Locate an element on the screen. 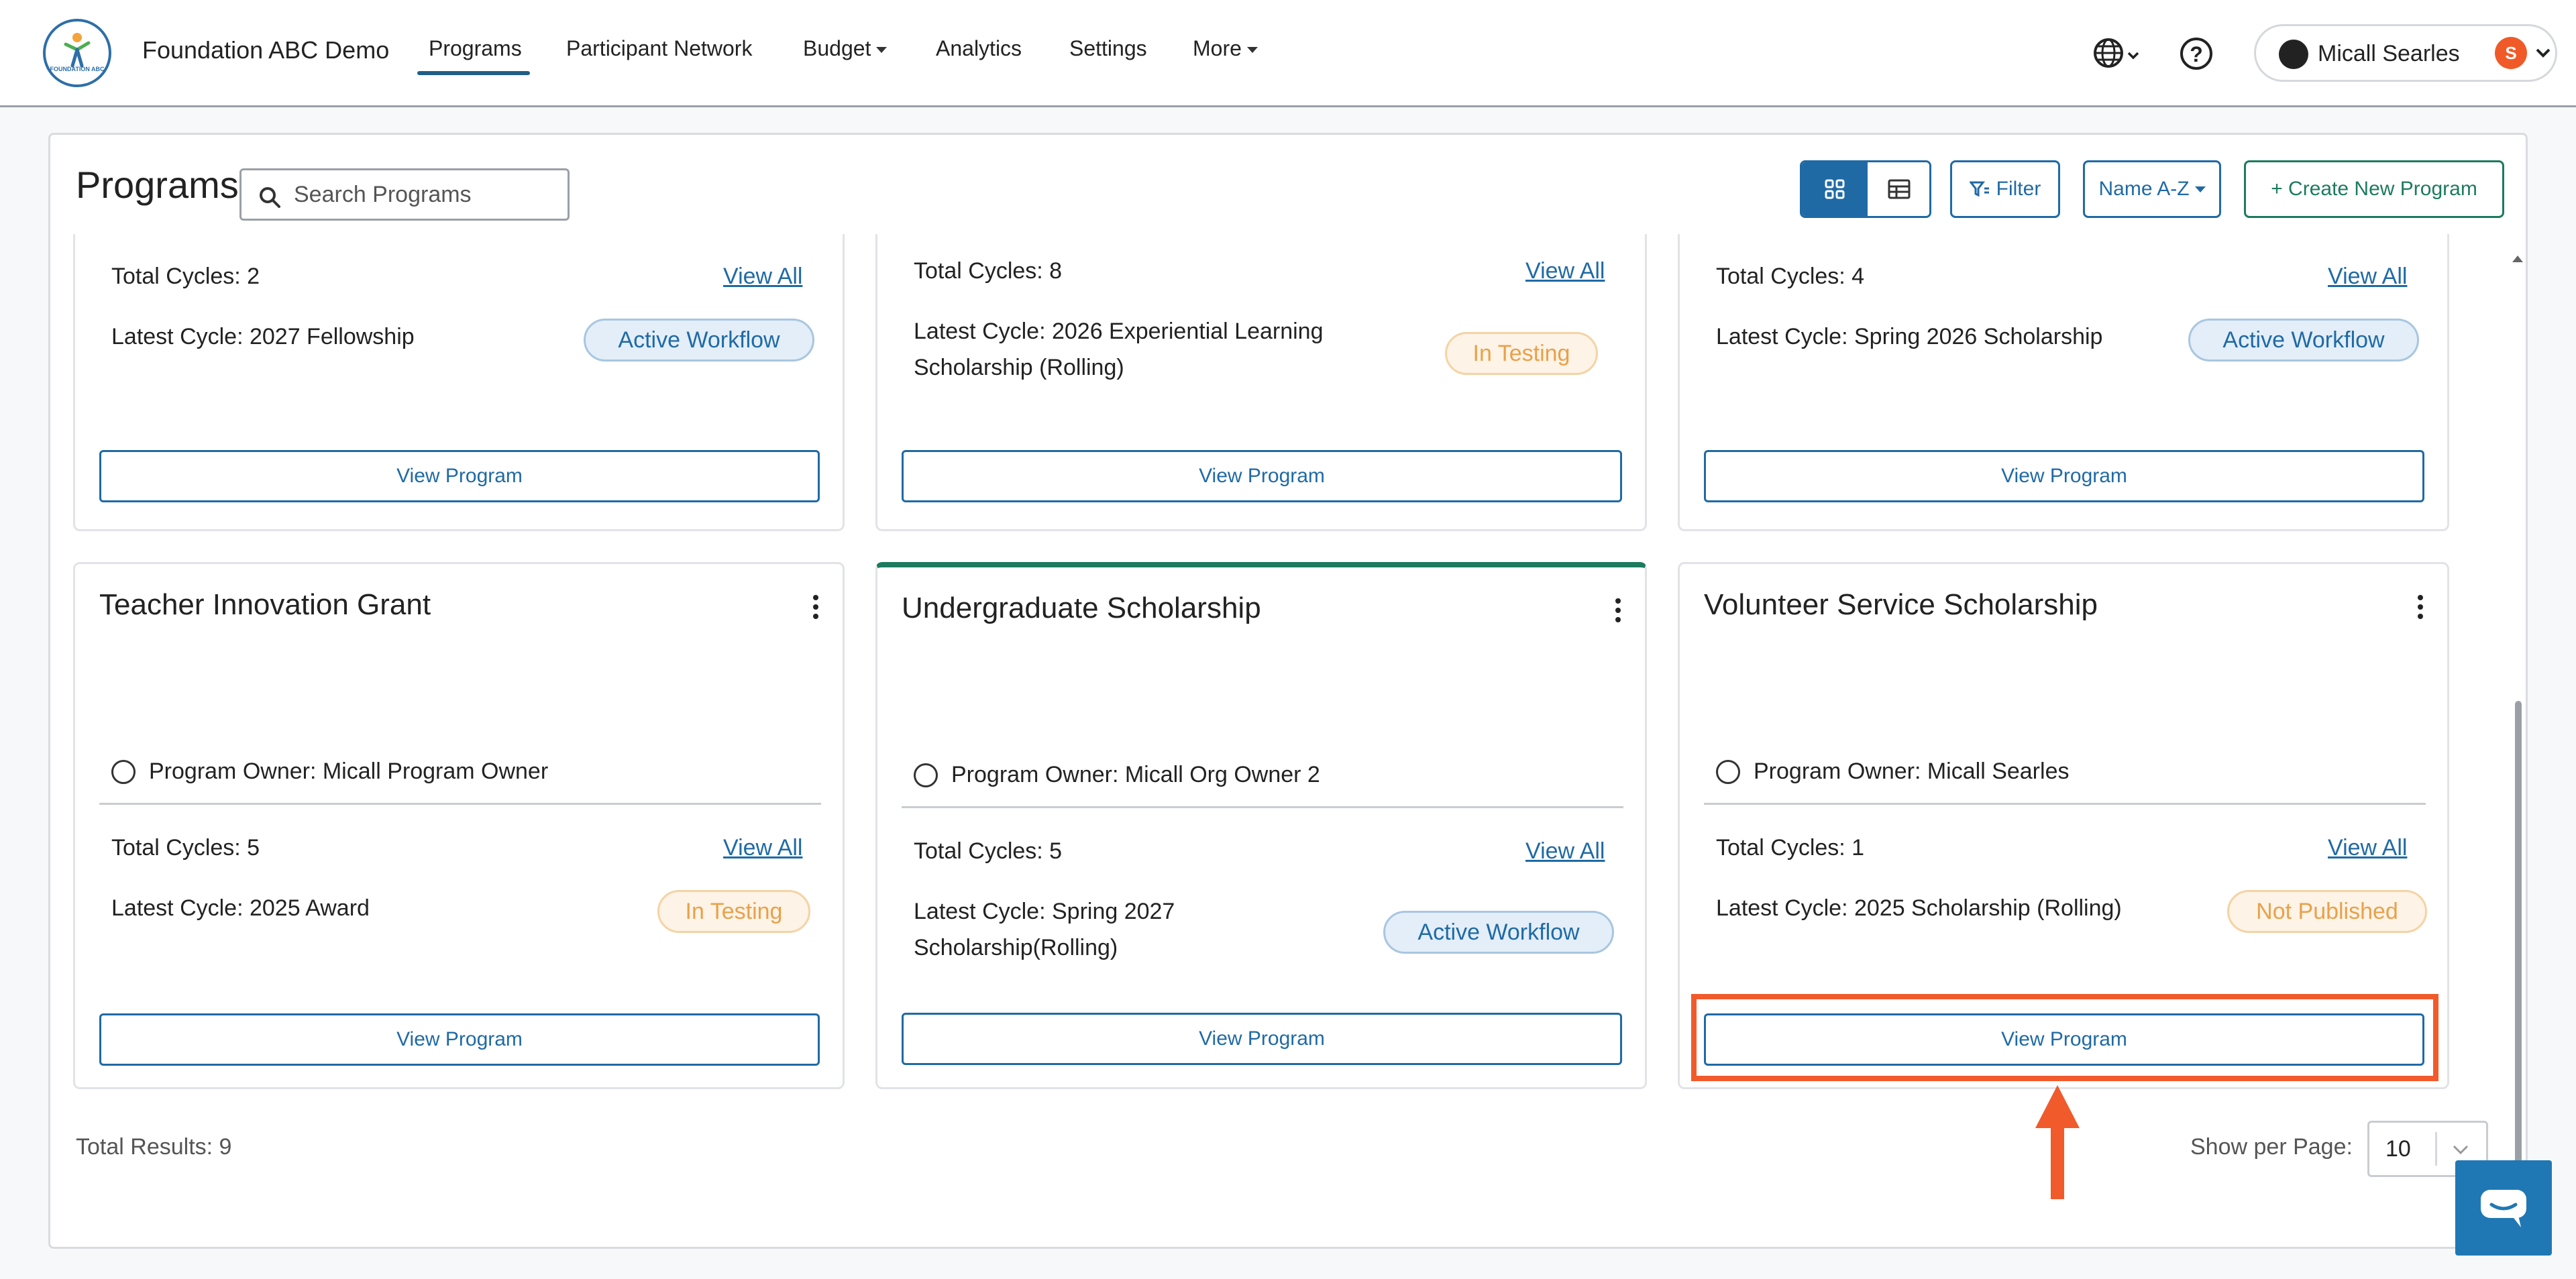  total-cycles: Total Cycles: 1 is located at coordinates (1790, 847).